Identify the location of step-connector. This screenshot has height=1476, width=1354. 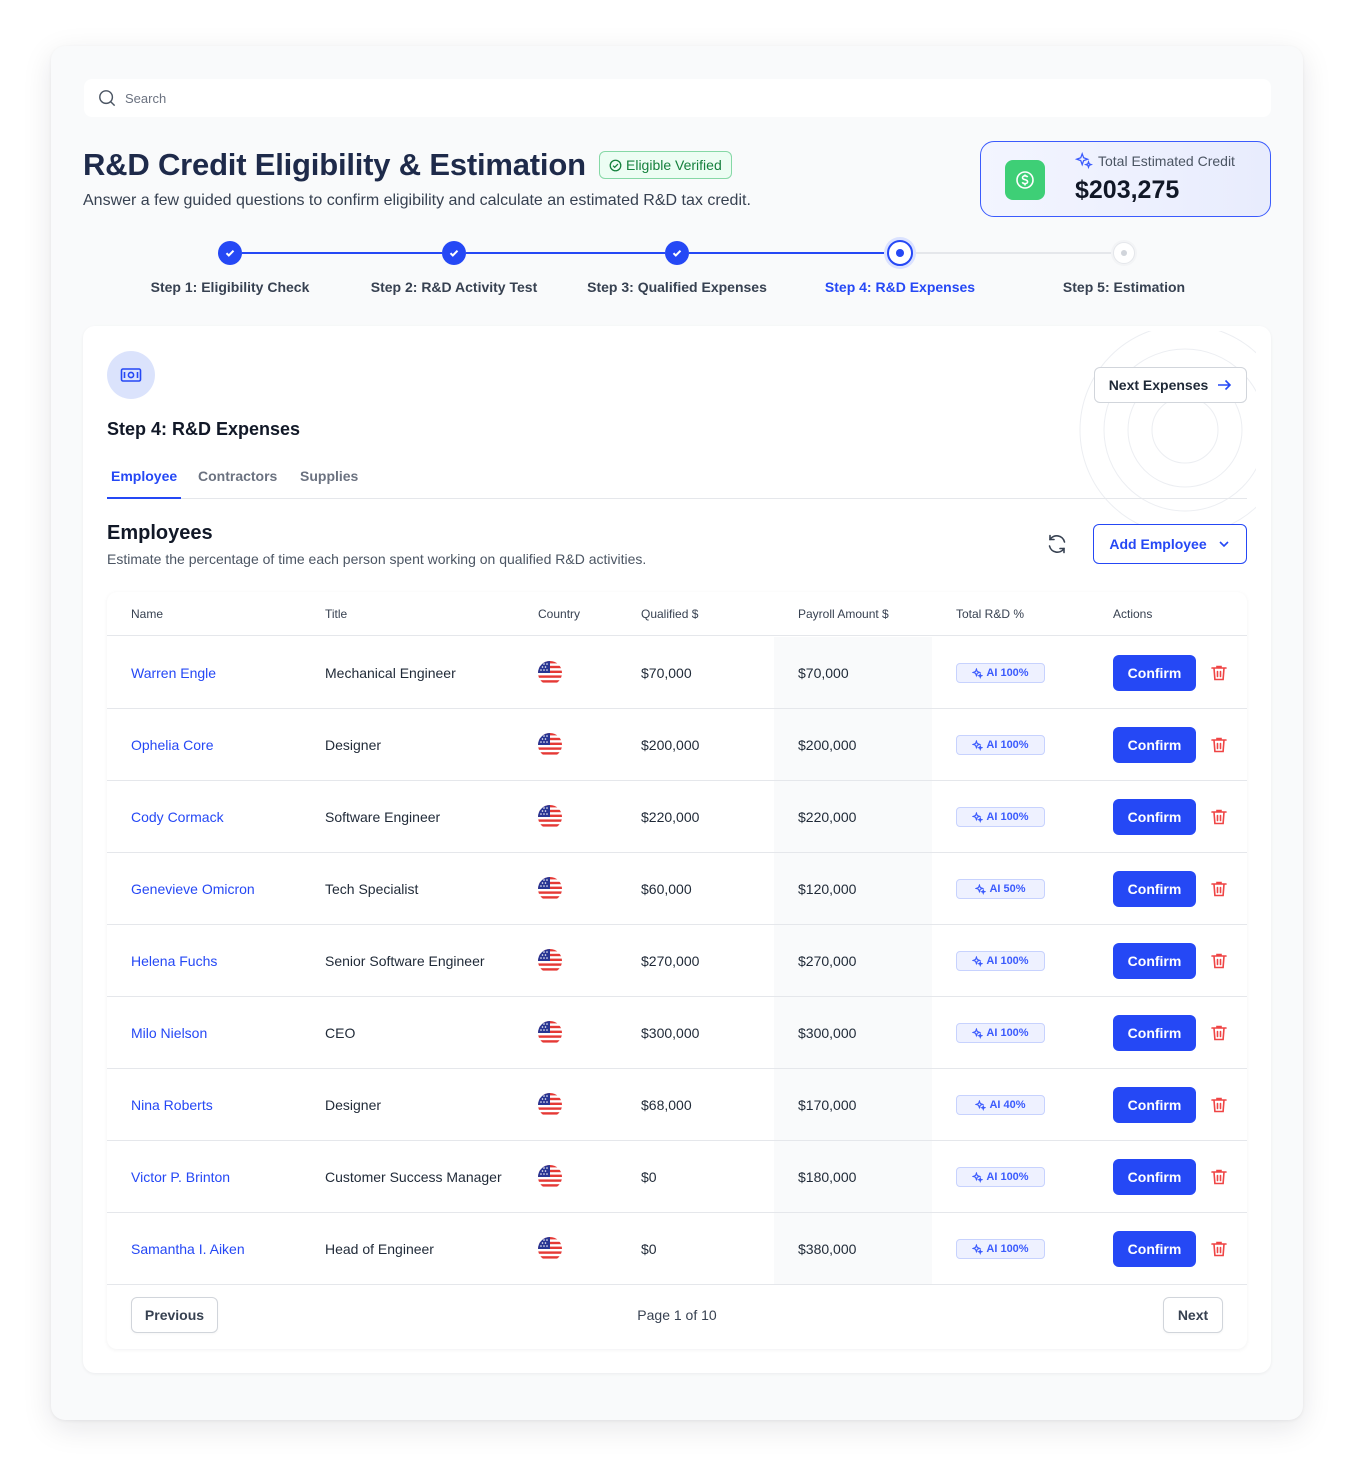
(787, 253).